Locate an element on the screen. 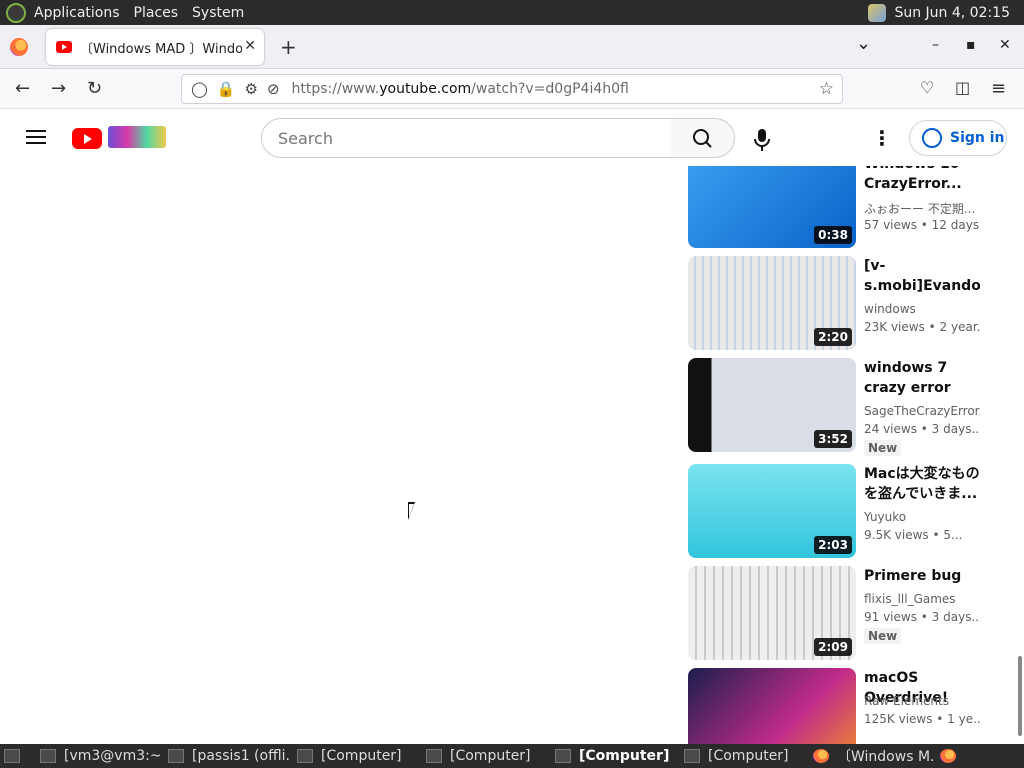  guide-menu-icon is located at coordinates (36, 137).